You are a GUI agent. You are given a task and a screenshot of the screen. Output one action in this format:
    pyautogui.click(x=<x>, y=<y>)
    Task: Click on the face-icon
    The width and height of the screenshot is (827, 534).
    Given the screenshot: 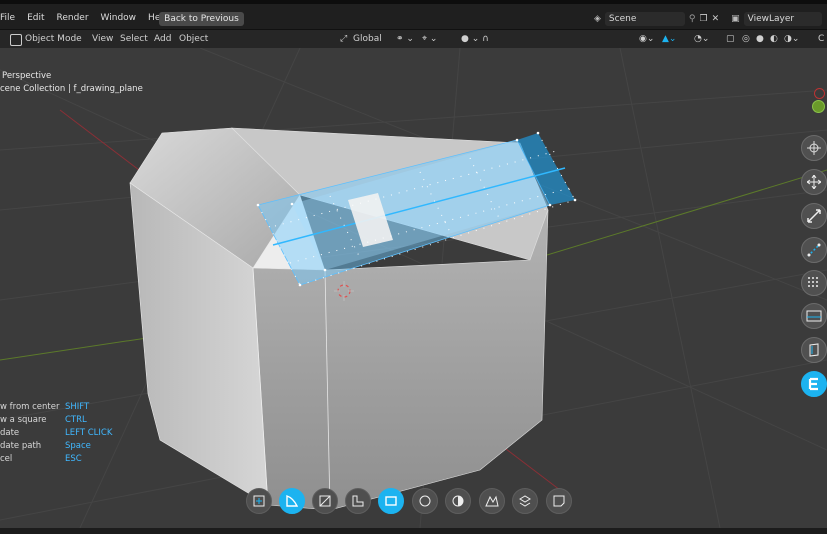 What is the action you would take?
    pyautogui.click(x=814, y=350)
    